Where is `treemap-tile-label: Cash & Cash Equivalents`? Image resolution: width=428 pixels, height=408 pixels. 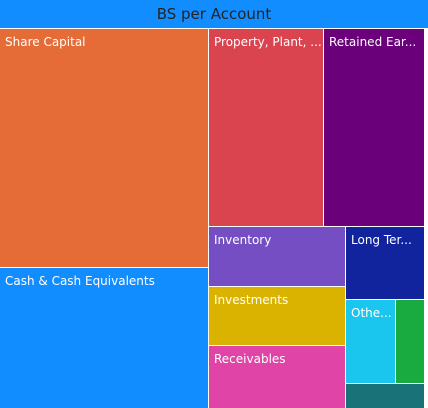 treemap-tile-label: Cash & Cash Equivalents is located at coordinates (80, 281).